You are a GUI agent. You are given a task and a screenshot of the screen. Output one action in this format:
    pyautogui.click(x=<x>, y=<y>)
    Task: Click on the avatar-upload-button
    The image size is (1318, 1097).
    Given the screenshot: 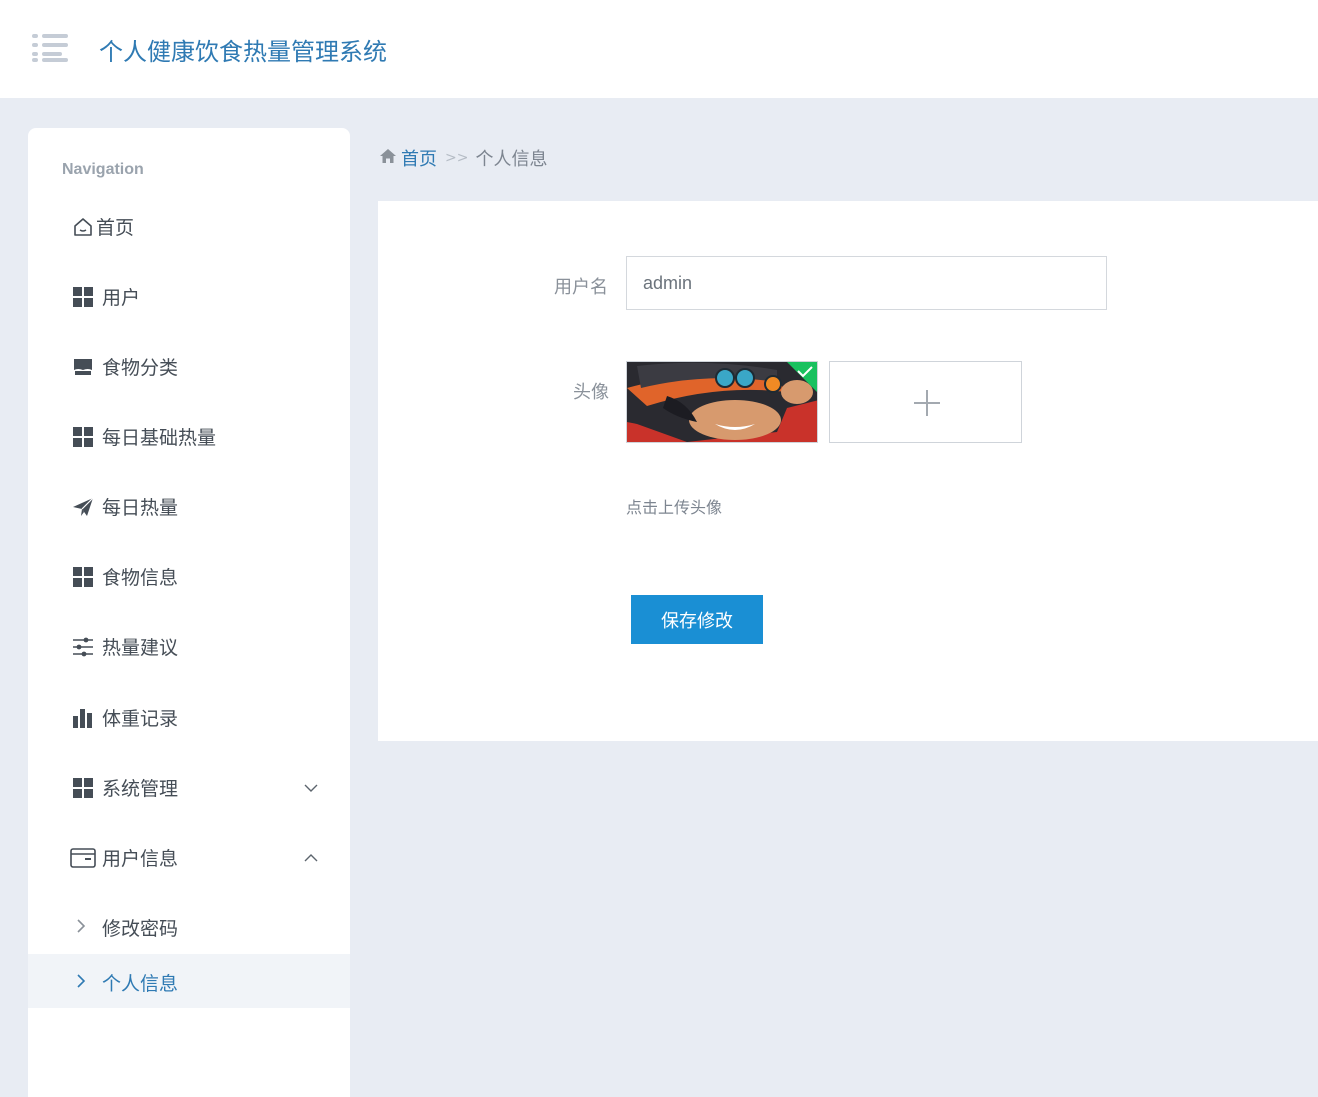 What is the action you would take?
    pyautogui.click(x=925, y=402)
    